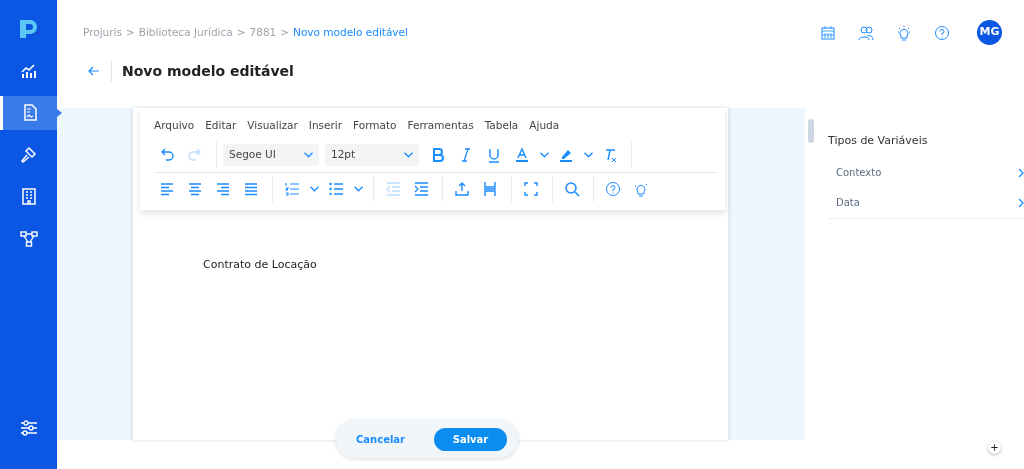  What do you see at coordinates (866, 32) in the screenshot?
I see `users-icon` at bounding box center [866, 32].